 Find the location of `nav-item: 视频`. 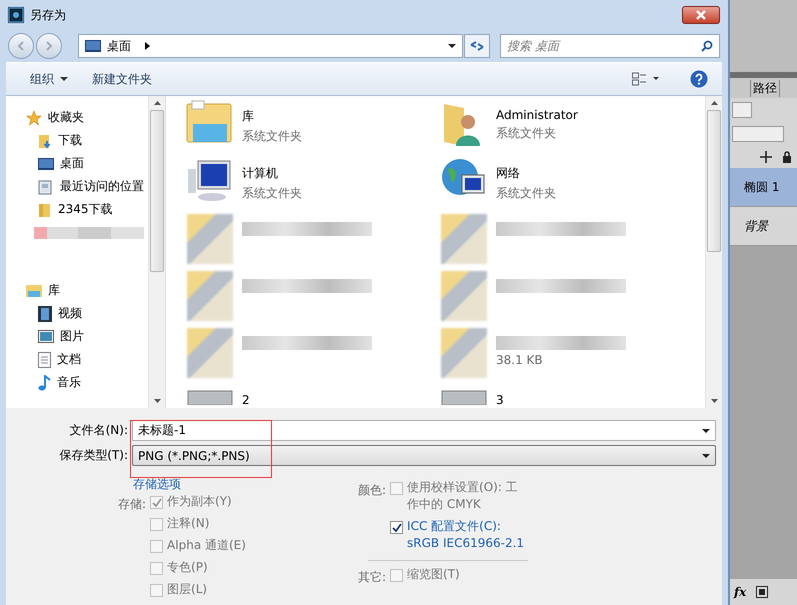

nav-item: 视频 is located at coordinates (77, 313).